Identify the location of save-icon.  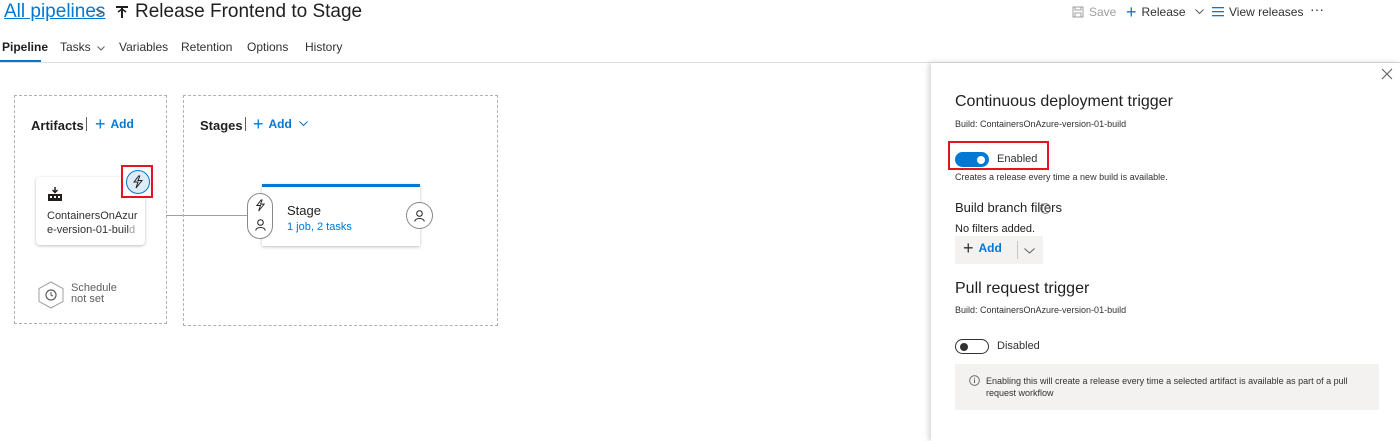
(1078, 12).